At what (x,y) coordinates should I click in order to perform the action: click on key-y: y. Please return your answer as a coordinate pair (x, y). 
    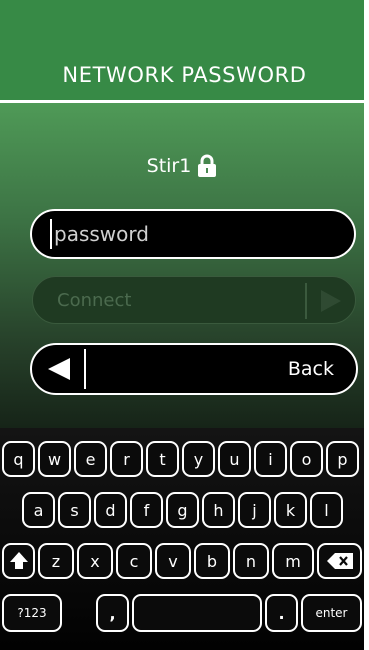
    Looking at the image, I should click on (198, 459).